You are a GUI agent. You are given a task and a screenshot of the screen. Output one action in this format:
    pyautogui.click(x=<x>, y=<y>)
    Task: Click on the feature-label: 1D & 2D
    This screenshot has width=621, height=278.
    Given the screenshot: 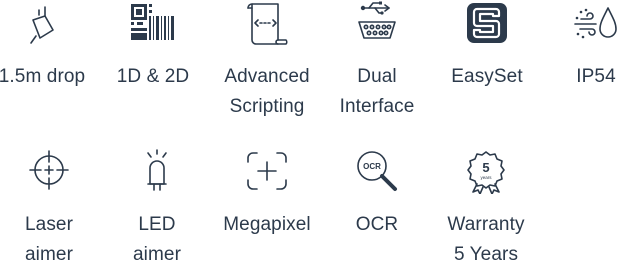 What is the action you would take?
    pyautogui.click(x=153, y=76)
    